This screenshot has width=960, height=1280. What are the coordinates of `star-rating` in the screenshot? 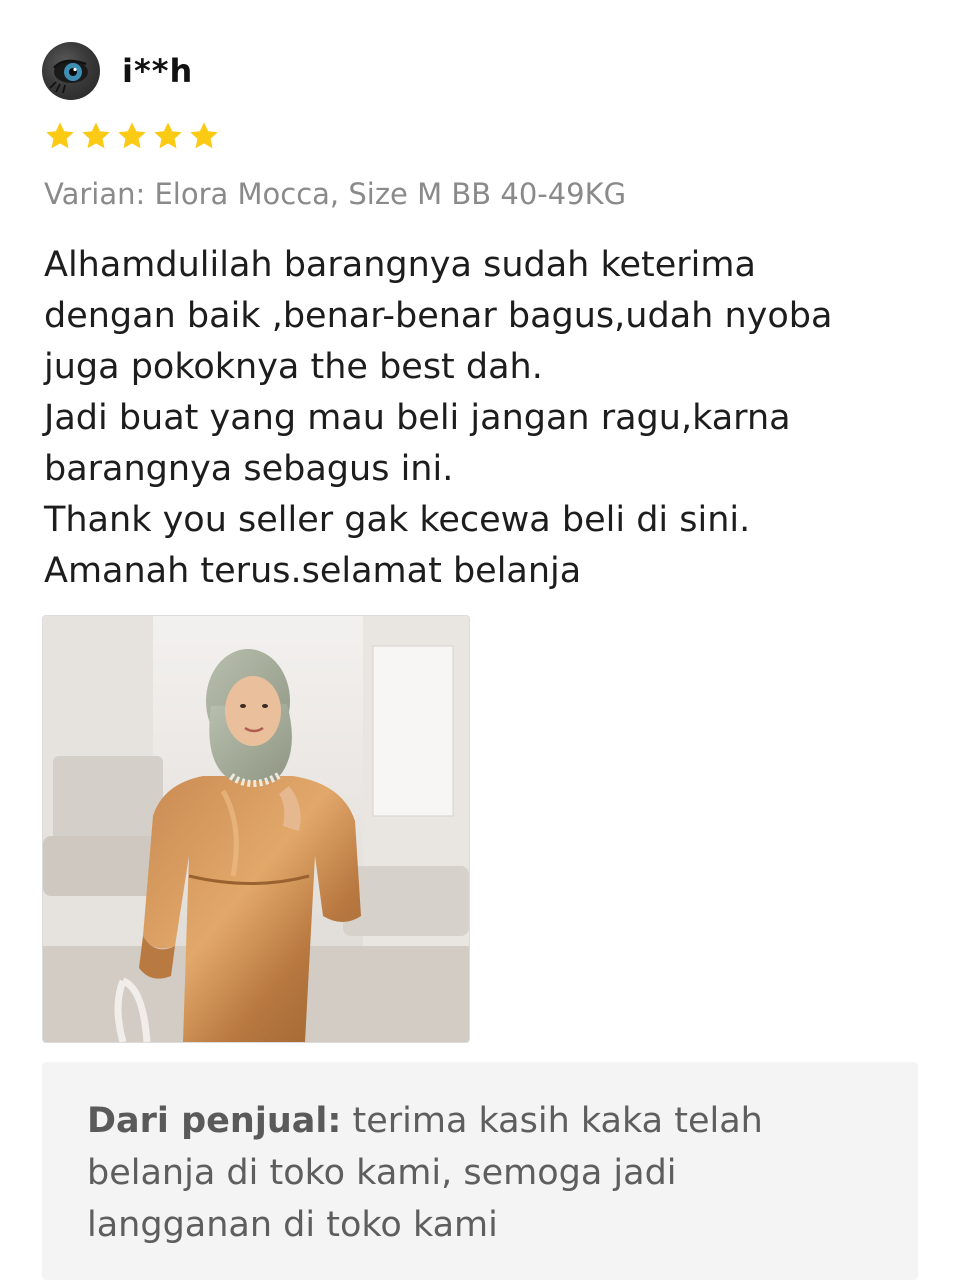 It's located at (132, 136).